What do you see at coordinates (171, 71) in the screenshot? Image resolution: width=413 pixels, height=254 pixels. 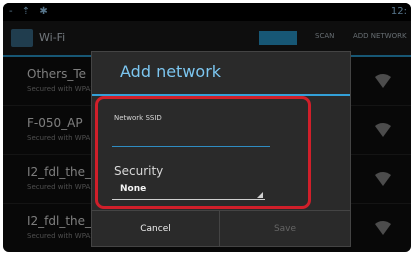 I see `dialog-title: Add network` at bounding box center [171, 71].